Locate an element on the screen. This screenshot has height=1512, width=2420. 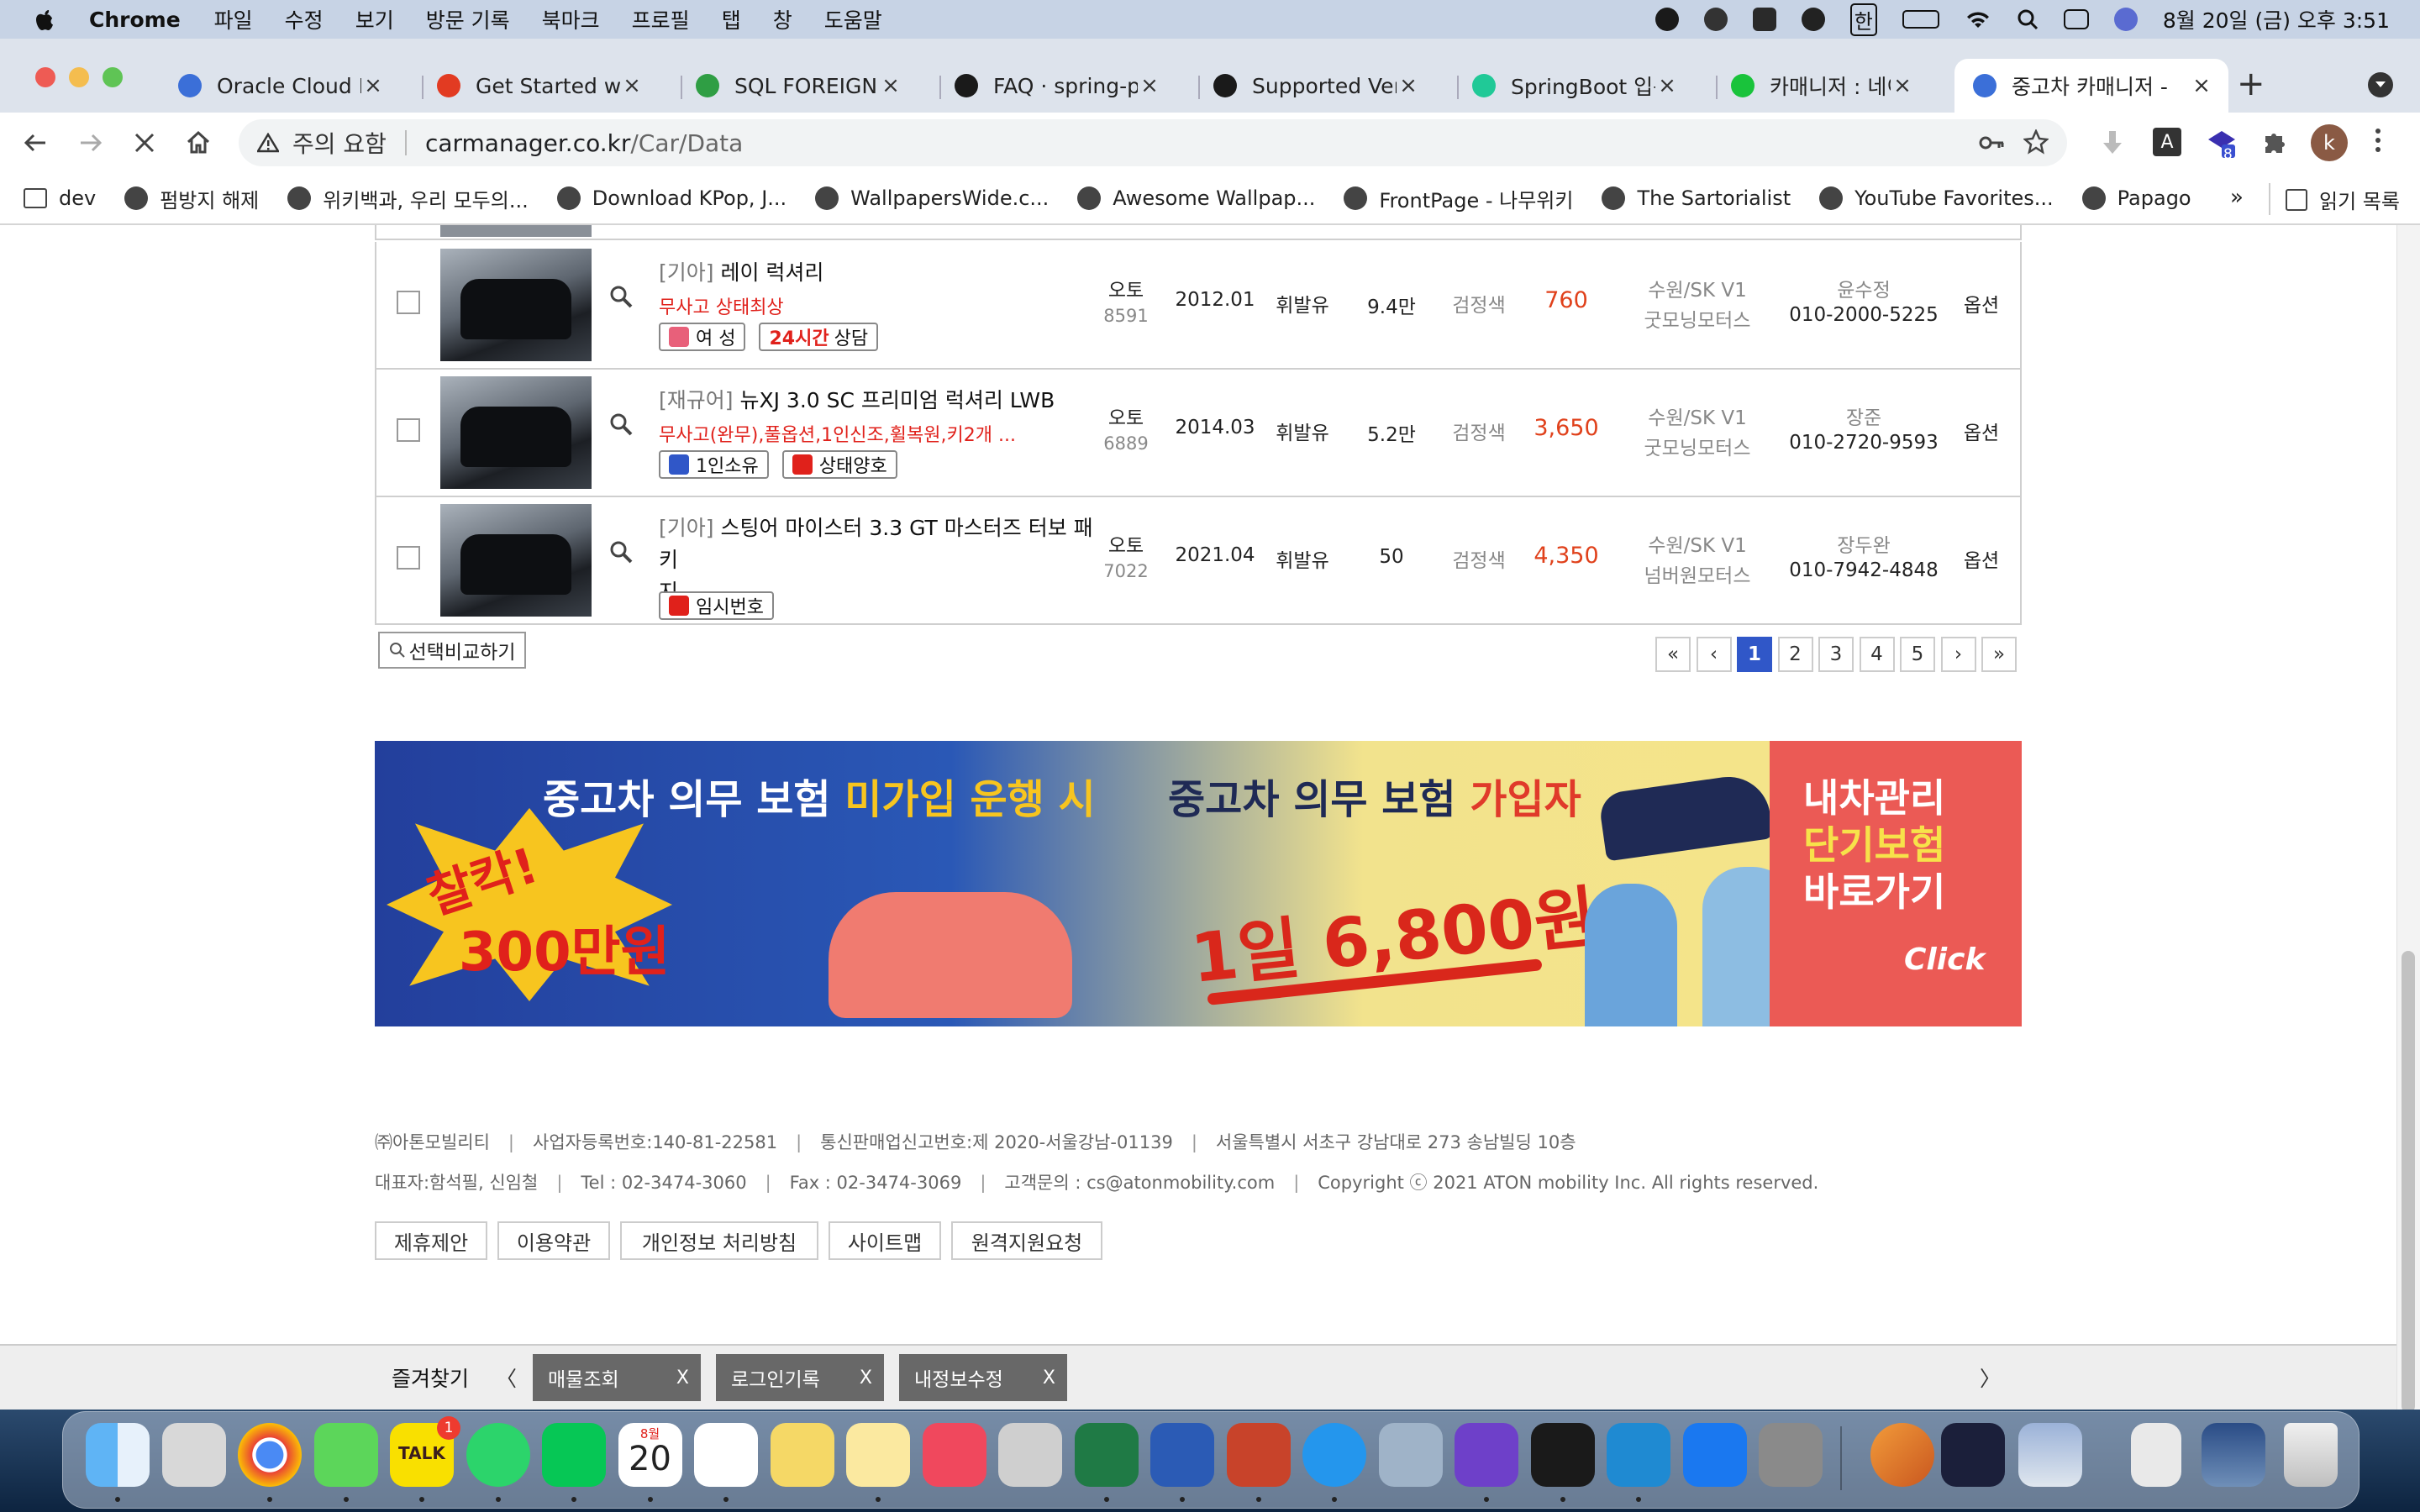
favorites-prev-button: 〈 is located at coordinates (507, 1377).